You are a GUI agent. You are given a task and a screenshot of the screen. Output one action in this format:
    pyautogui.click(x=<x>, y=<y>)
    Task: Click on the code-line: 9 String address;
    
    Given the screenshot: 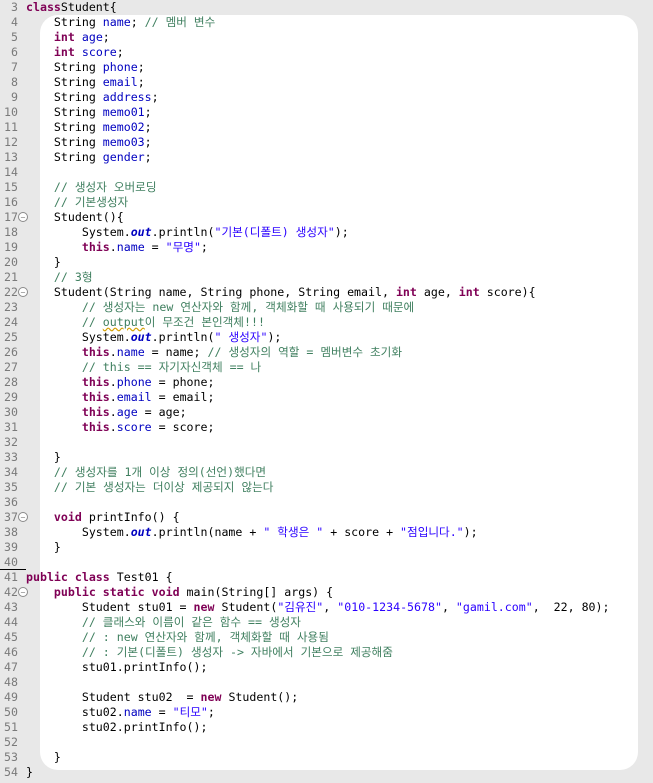 What is the action you would take?
    pyautogui.click(x=326, y=97)
    